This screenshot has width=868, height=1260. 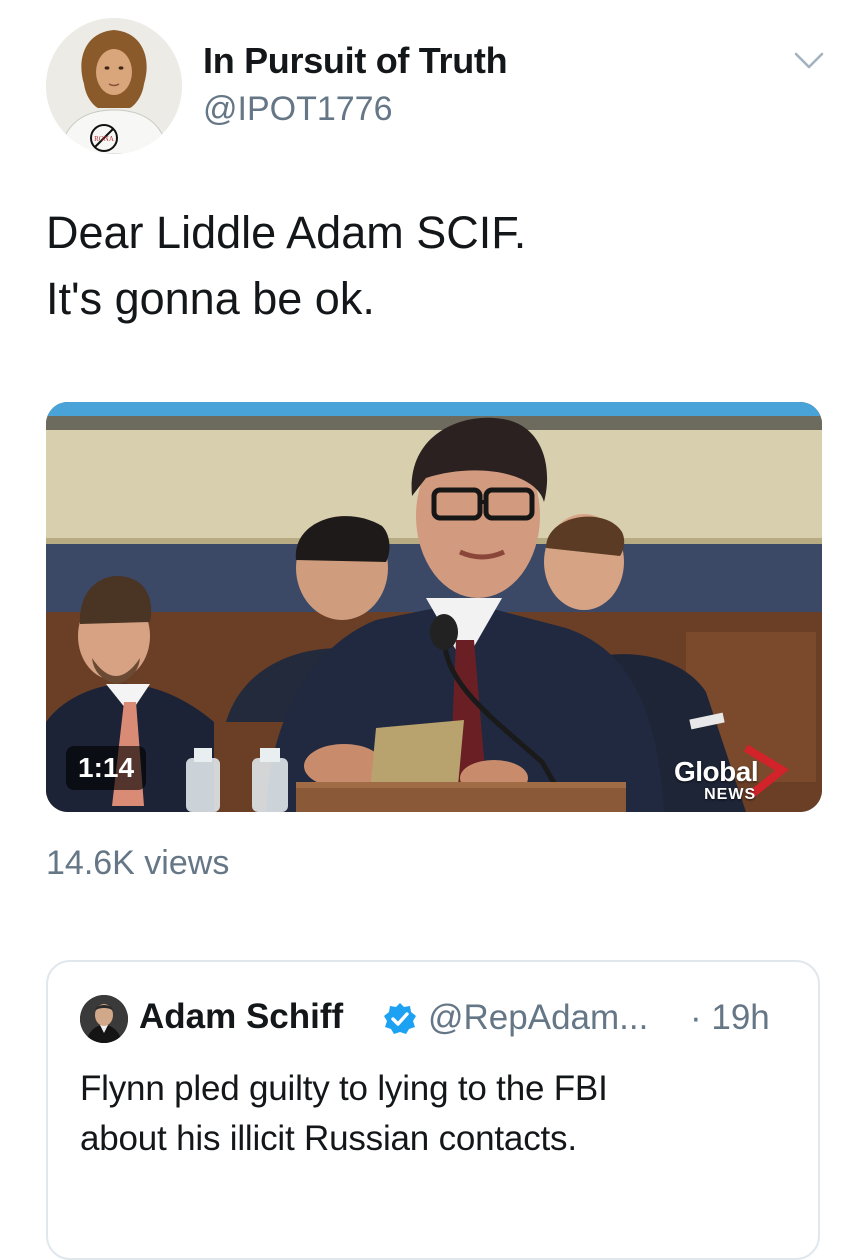 I want to click on tweet-text-line-2: It's gonna be ok., so click(x=210, y=298).